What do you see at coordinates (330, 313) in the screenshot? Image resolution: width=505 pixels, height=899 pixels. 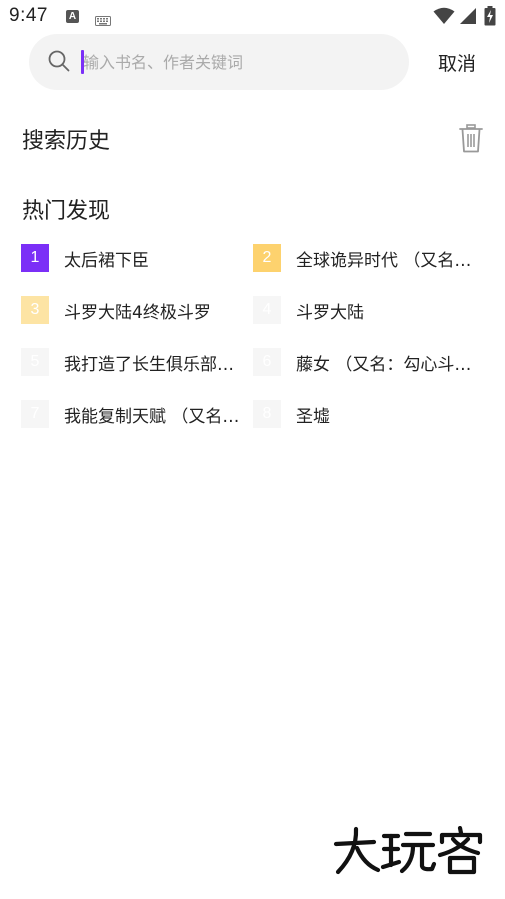 I see `book-title: 斗罗大陆` at bounding box center [330, 313].